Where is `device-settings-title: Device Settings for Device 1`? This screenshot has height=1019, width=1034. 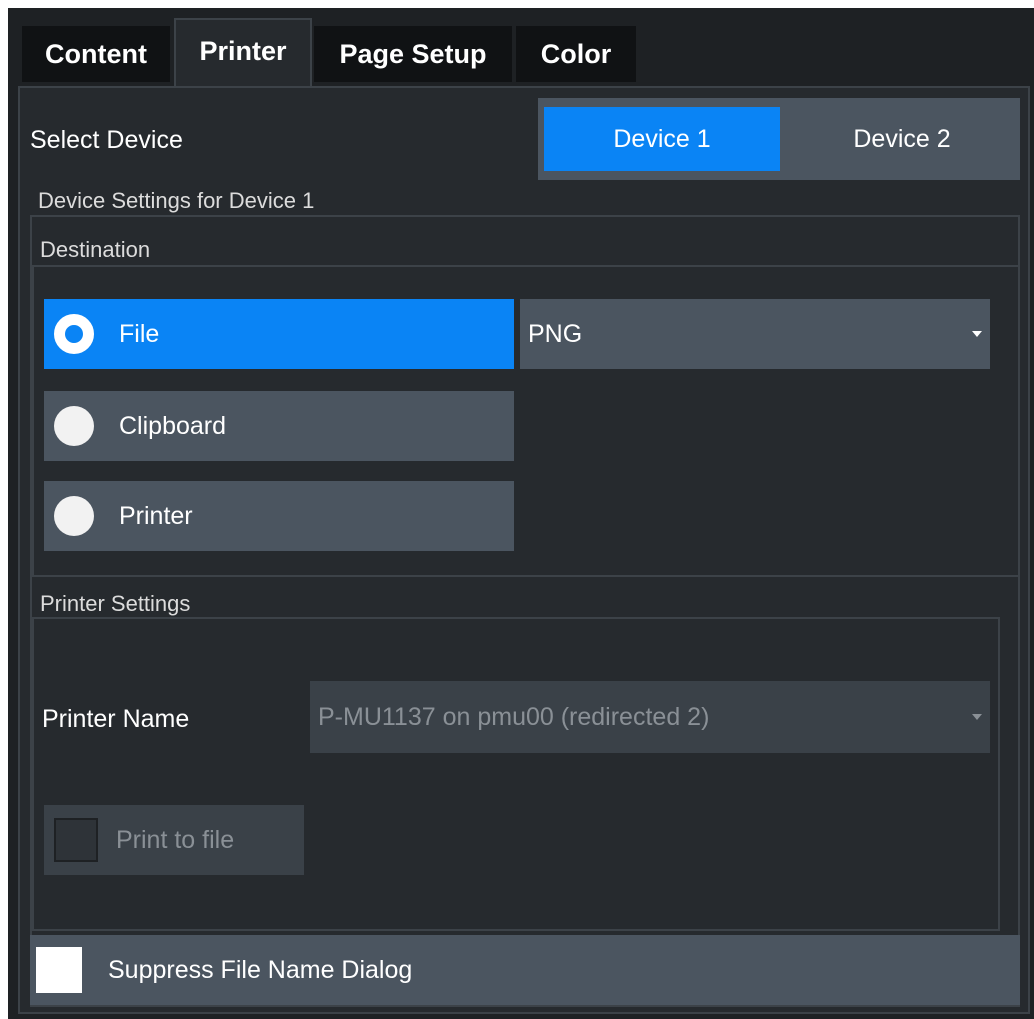 device-settings-title: Device Settings for Device 1 is located at coordinates (176, 200).